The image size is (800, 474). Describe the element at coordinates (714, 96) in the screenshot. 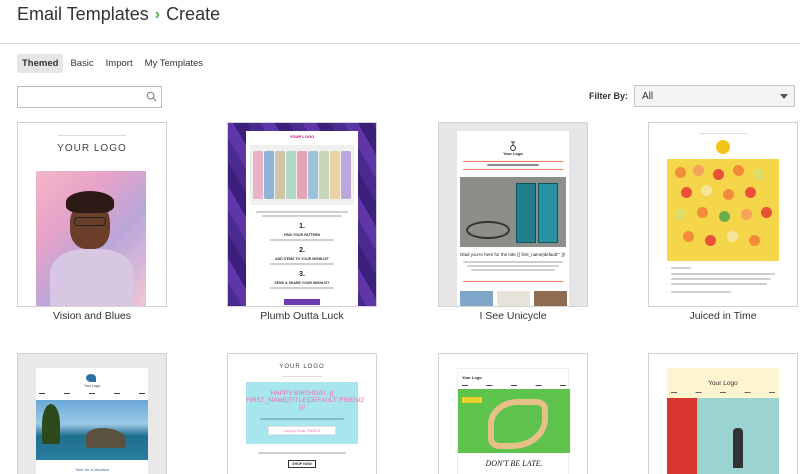

I see `filter-select: All` at that location.